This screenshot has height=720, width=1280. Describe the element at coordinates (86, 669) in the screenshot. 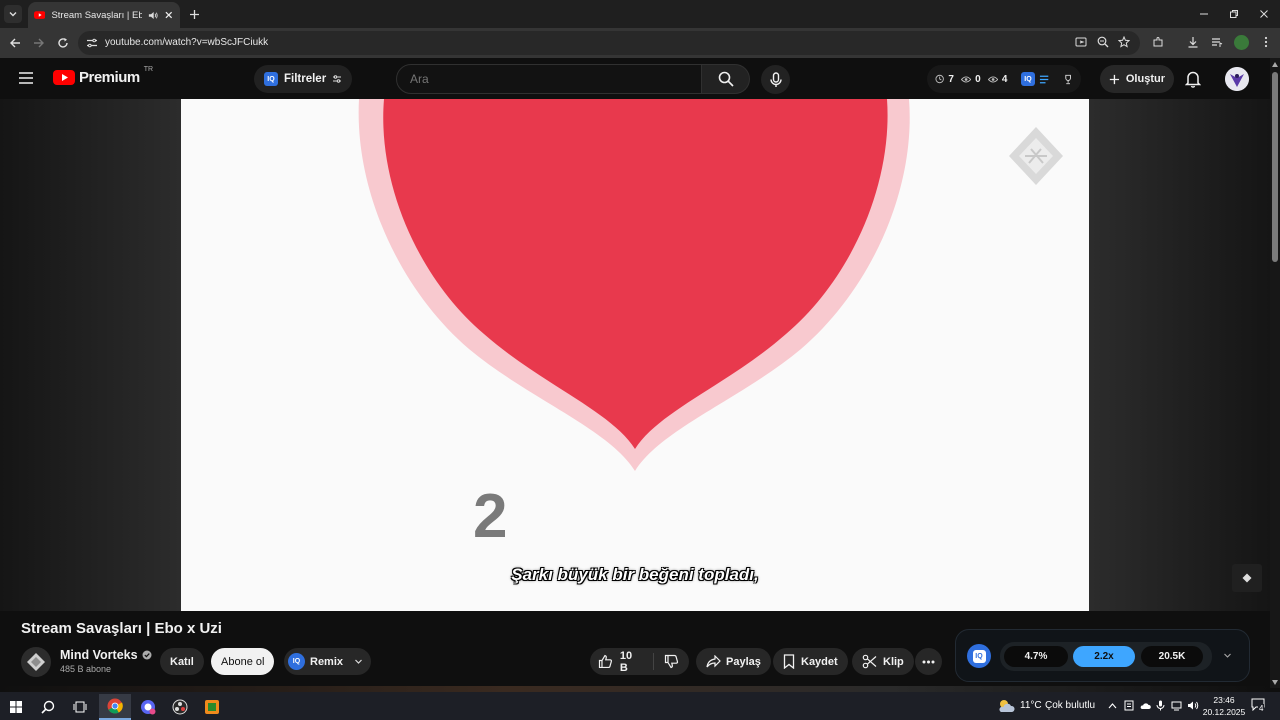

I see `subscriber-count: 485 B abone` at that location.